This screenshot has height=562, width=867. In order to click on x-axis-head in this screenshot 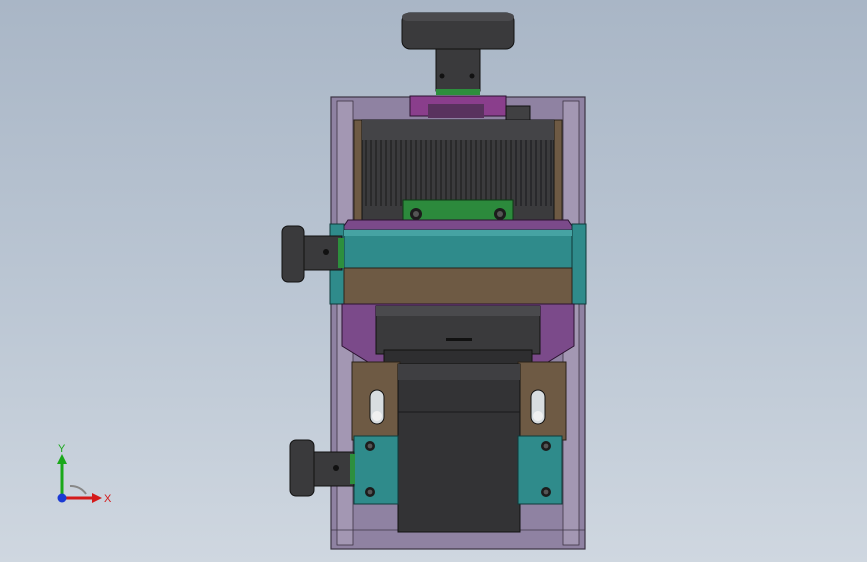, I will do `click(97, 498)`.